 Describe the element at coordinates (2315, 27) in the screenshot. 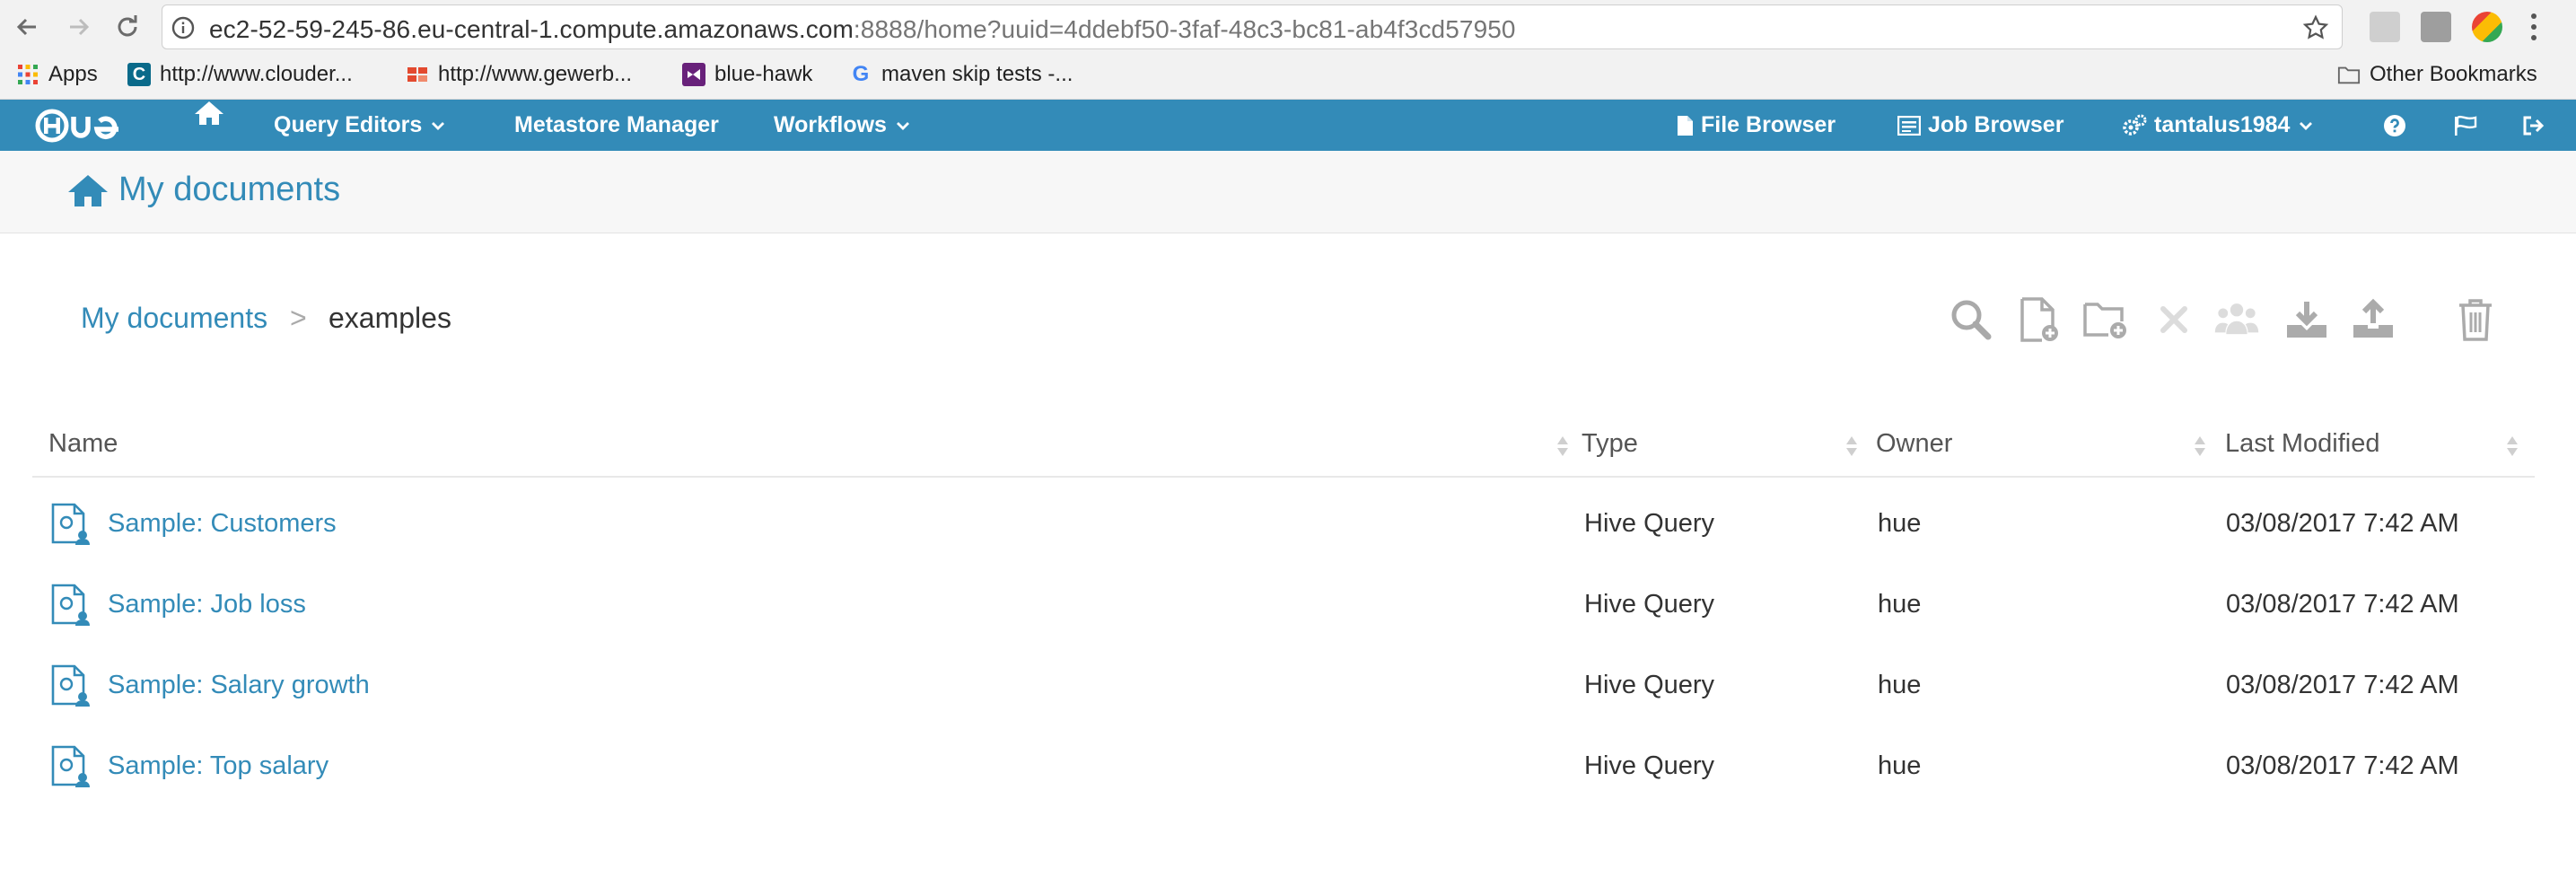

I see `bookmark-star-icon` at that location.